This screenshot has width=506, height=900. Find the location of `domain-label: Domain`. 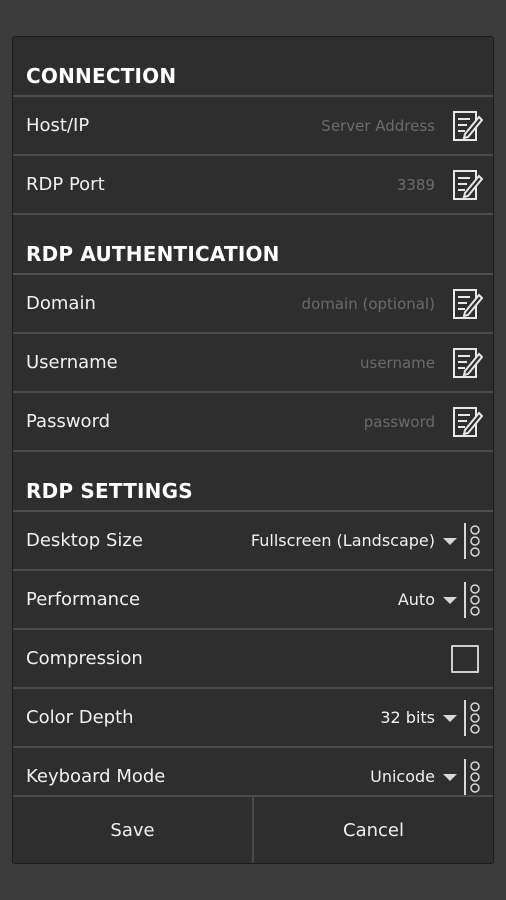

domain-label: Domain is located at coordinates (61, 303).